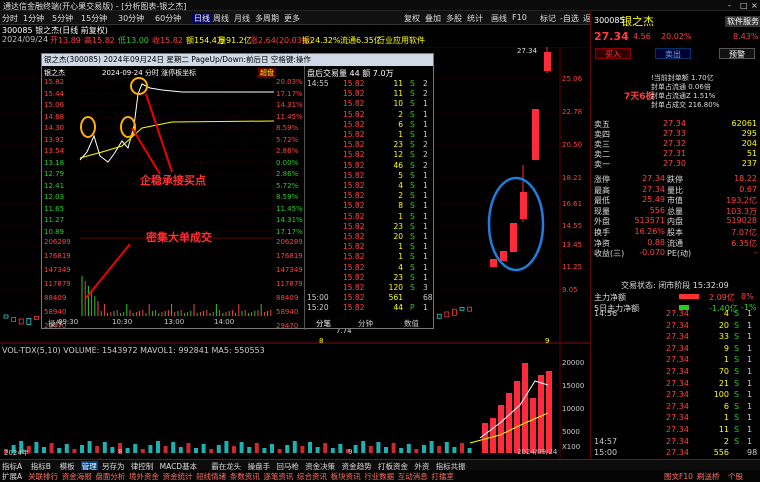 This screenshot has width=760, height=482. I want to click on toolbar-item-6: 标记, so click(548, 18).